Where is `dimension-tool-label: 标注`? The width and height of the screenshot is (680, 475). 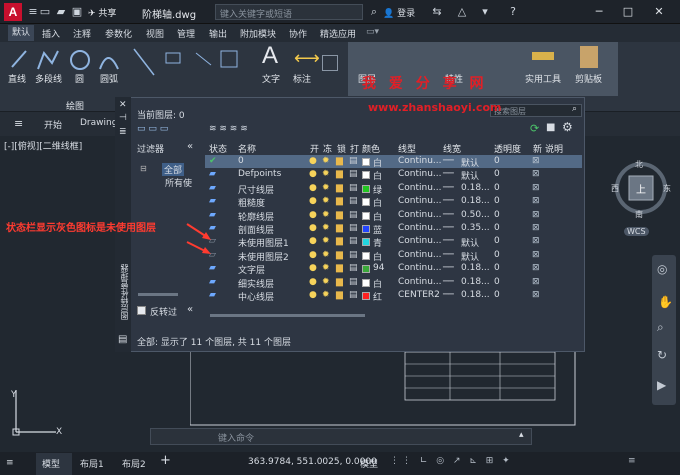 dimension-tool-label: 标注 is located at coordinates (302, 78).